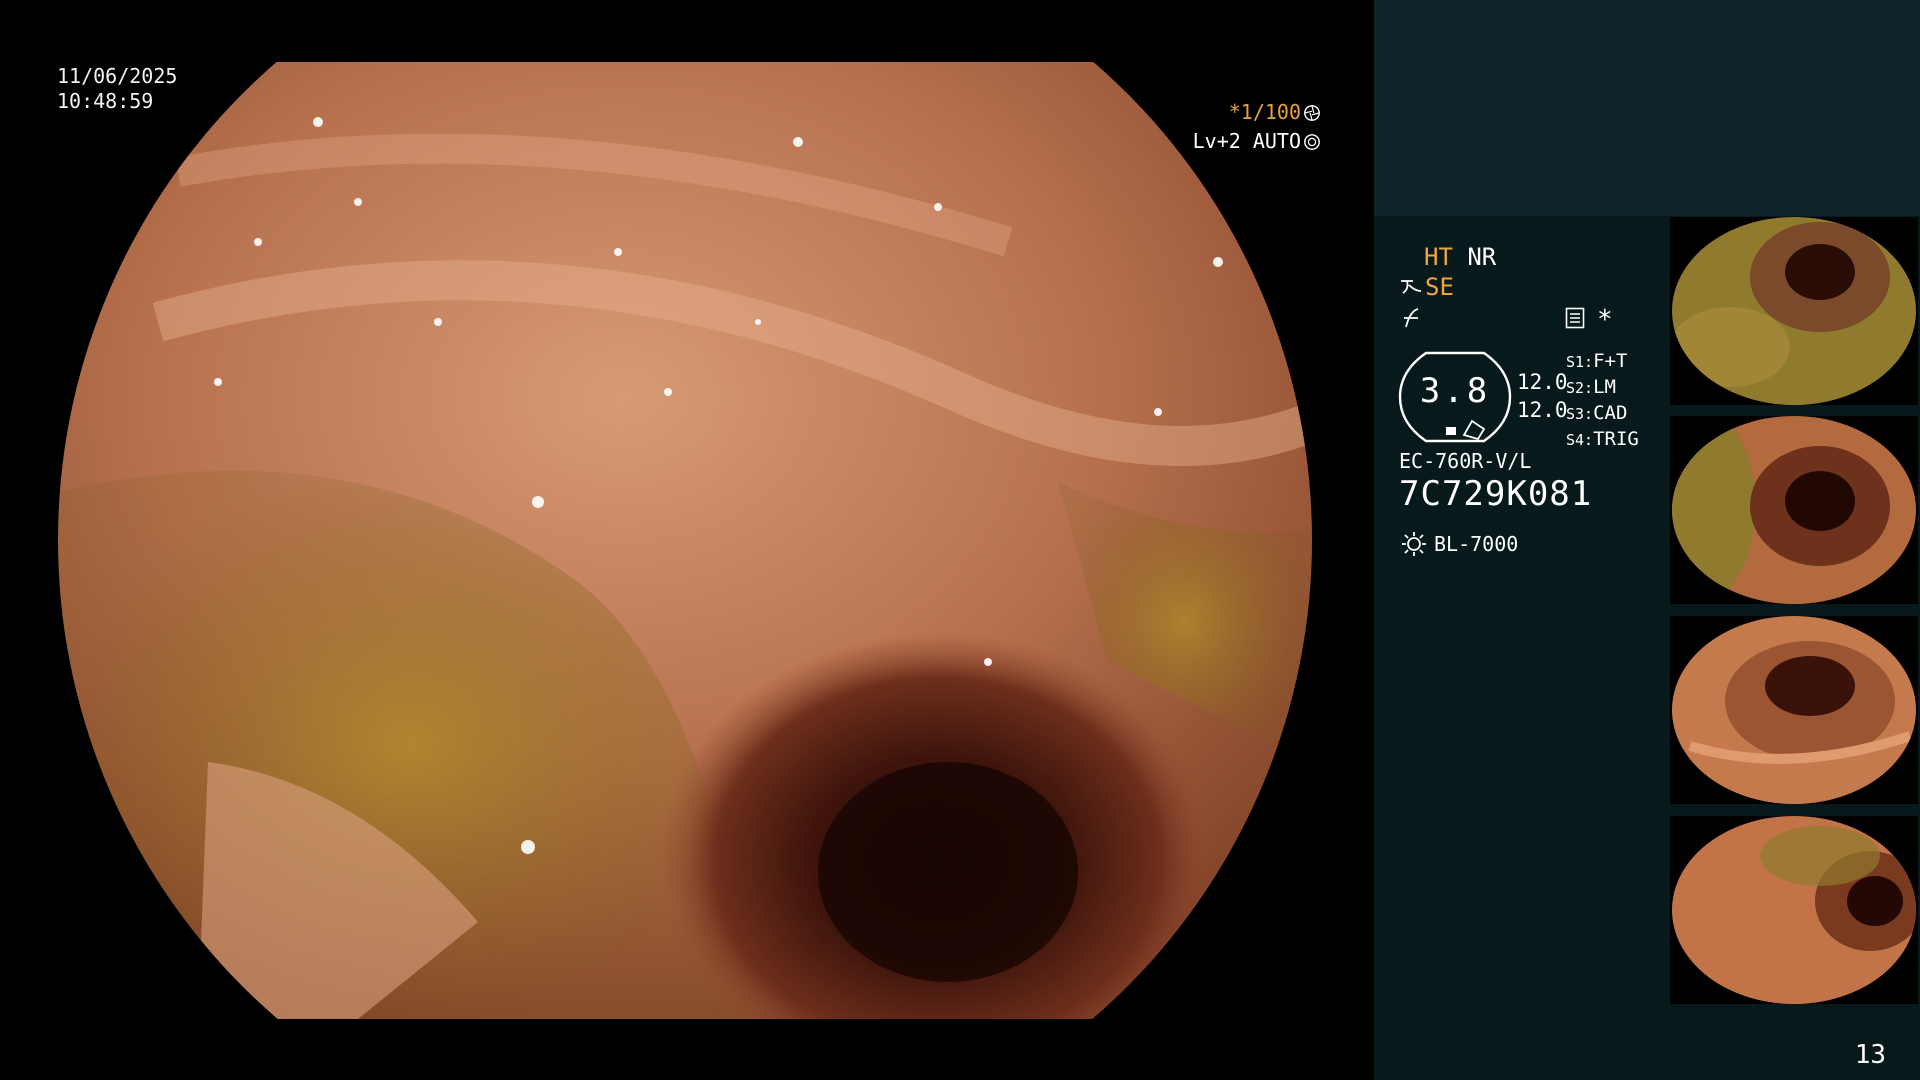 This screenshot has height=1080, width=1920. I want to click on memory-card-icon, so click(1575, 318).